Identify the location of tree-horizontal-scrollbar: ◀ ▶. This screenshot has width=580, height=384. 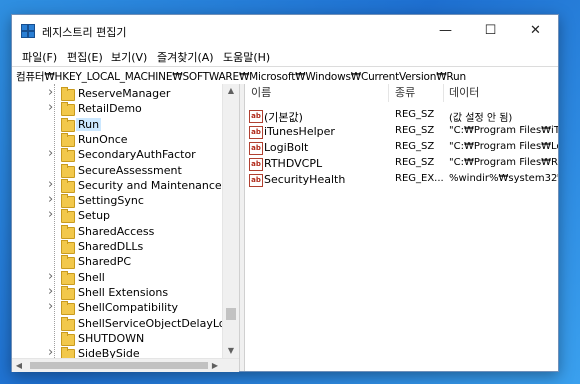
(125, 365).